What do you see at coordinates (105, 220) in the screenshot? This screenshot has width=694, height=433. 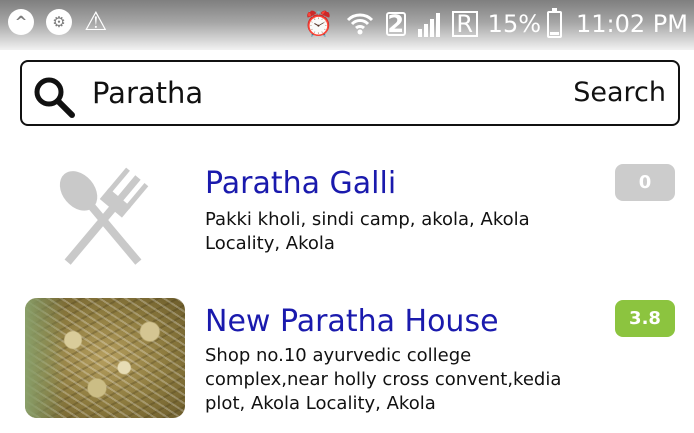 I see `restaurant-placeholder-icon` at bounding box center [105, 220].